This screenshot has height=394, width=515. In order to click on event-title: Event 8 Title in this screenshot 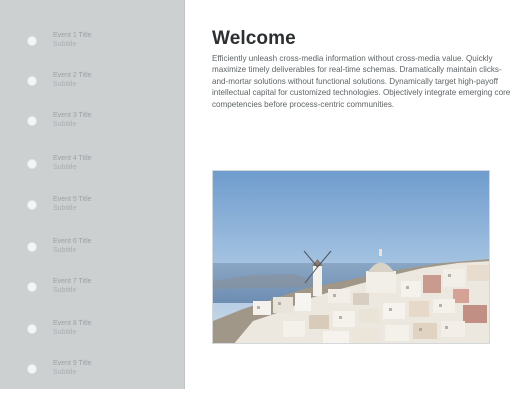, I will do `click(72, 323)`.